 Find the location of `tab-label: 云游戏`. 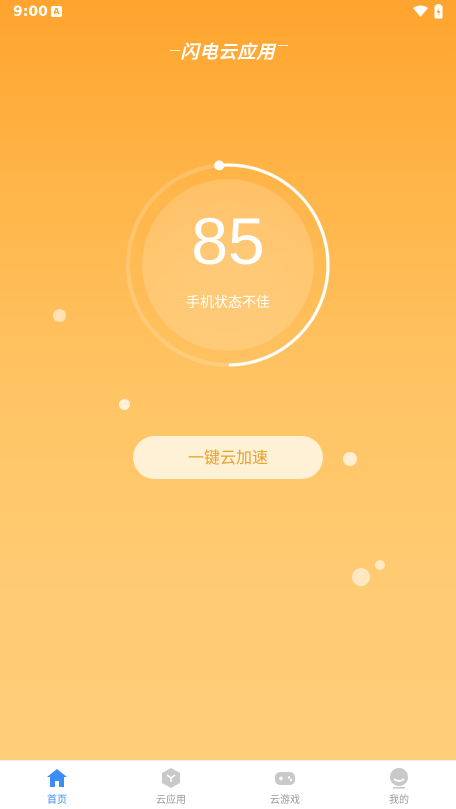

tab-label: 云游戏 is located at coordinates (285, 800).